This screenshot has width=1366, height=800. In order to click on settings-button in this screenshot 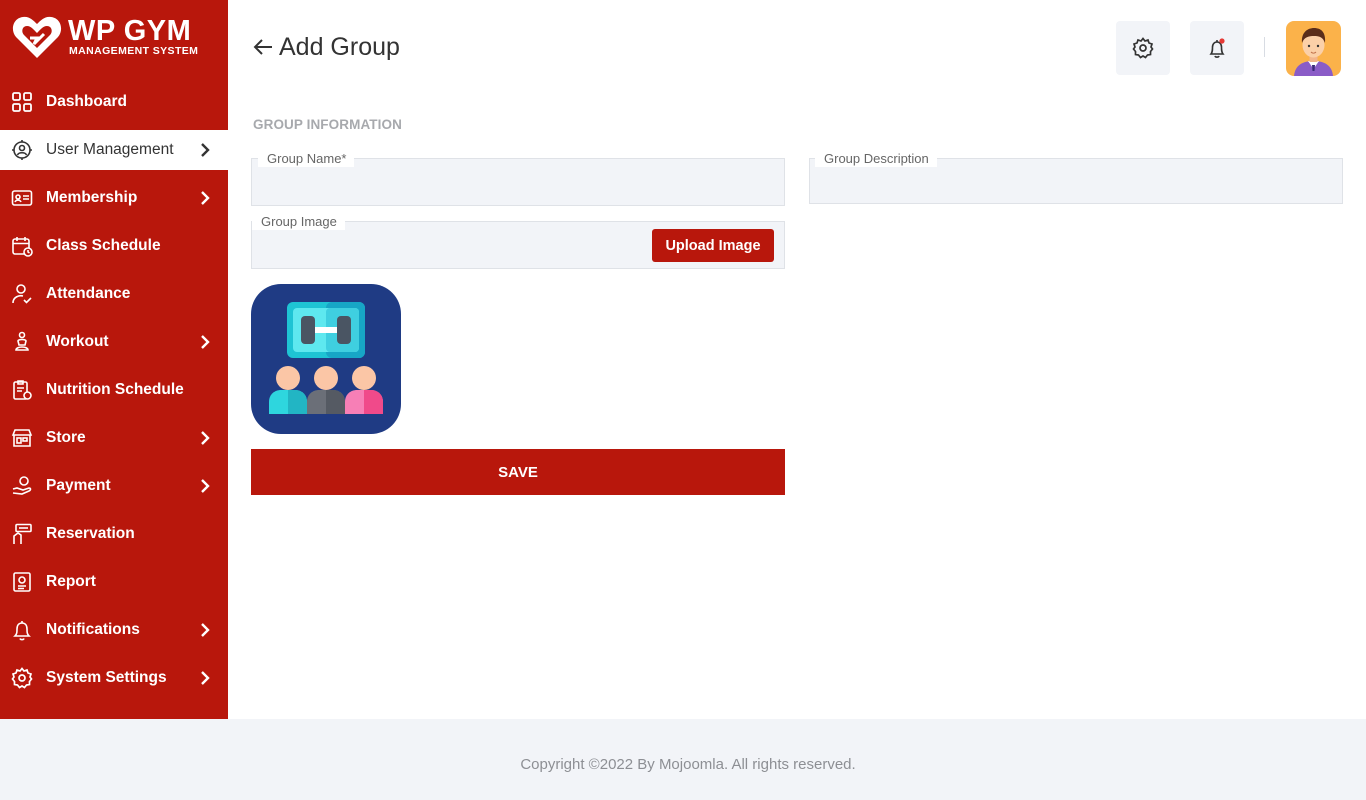, I will do `click(1143, 48)`.